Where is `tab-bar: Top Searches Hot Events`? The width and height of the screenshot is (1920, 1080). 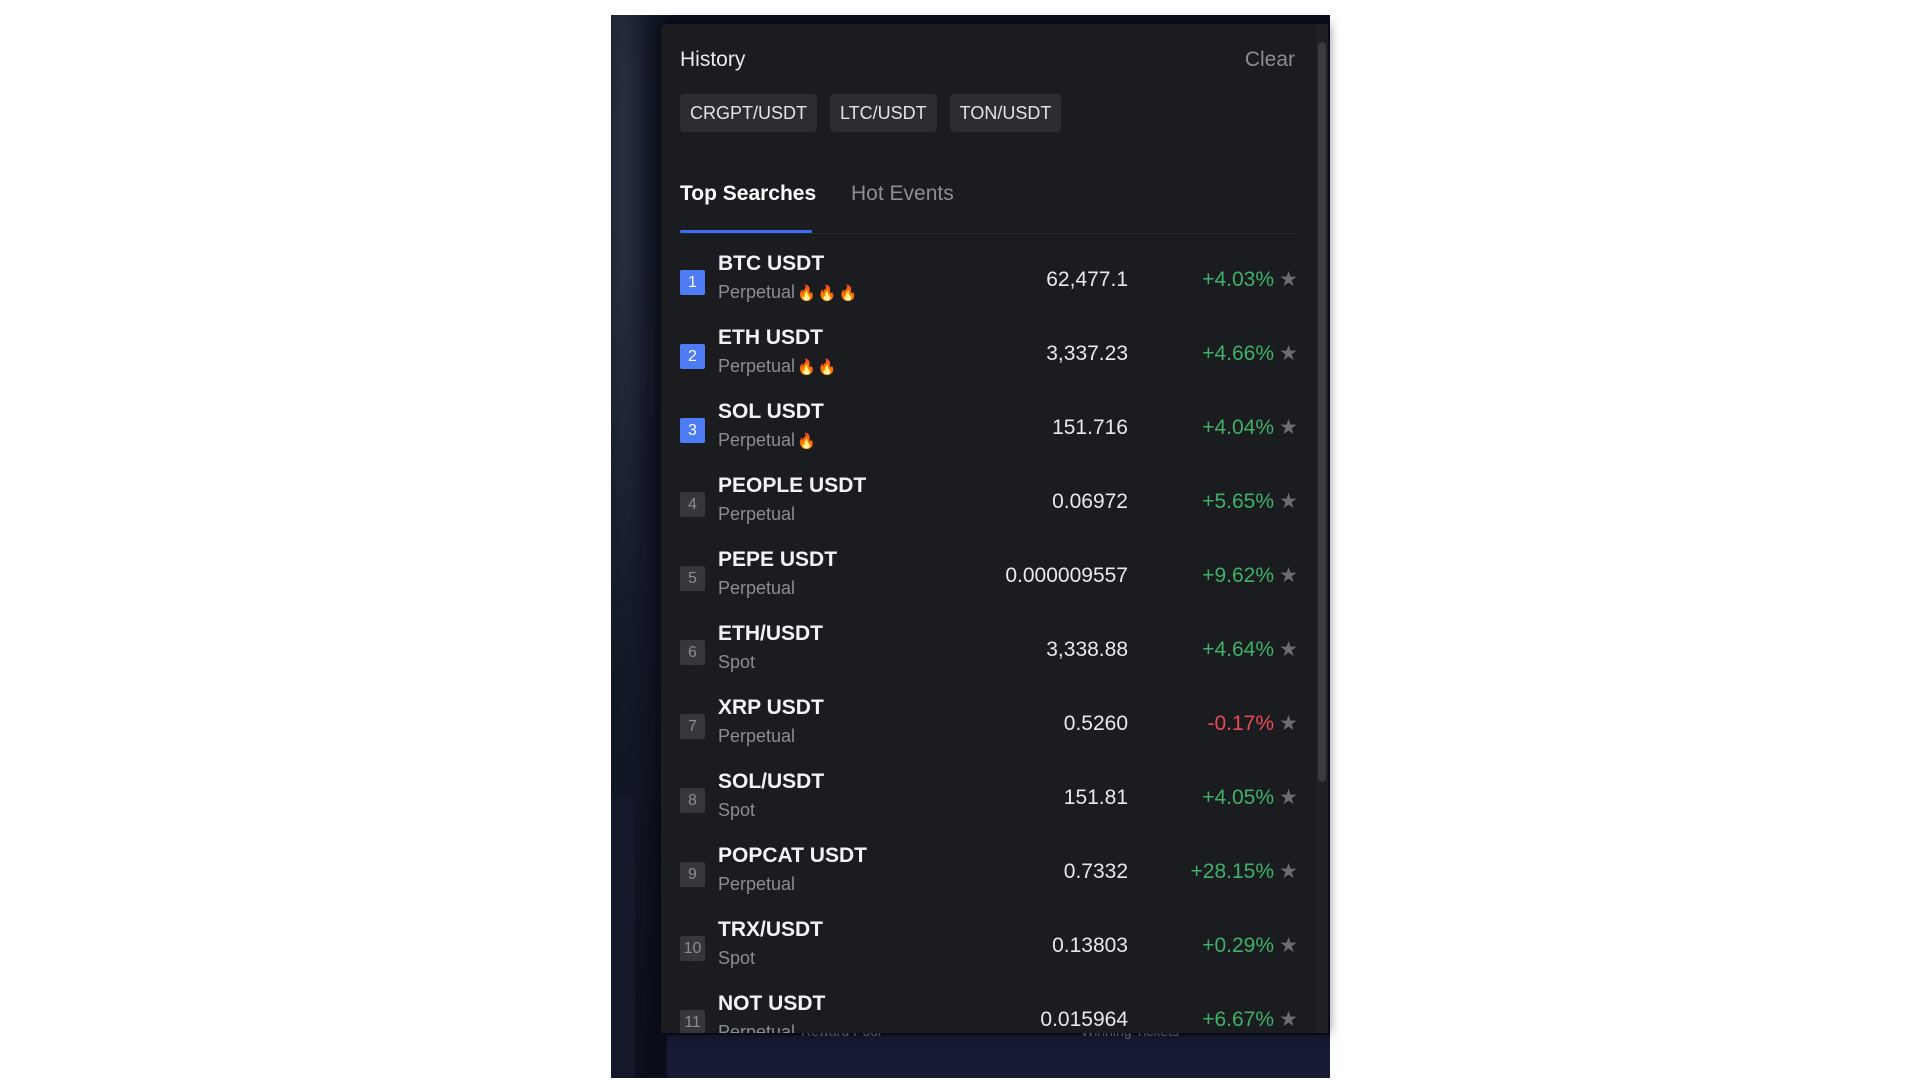
tab-bar: Top Searches Hot Events is located at coordinates (990, 208).